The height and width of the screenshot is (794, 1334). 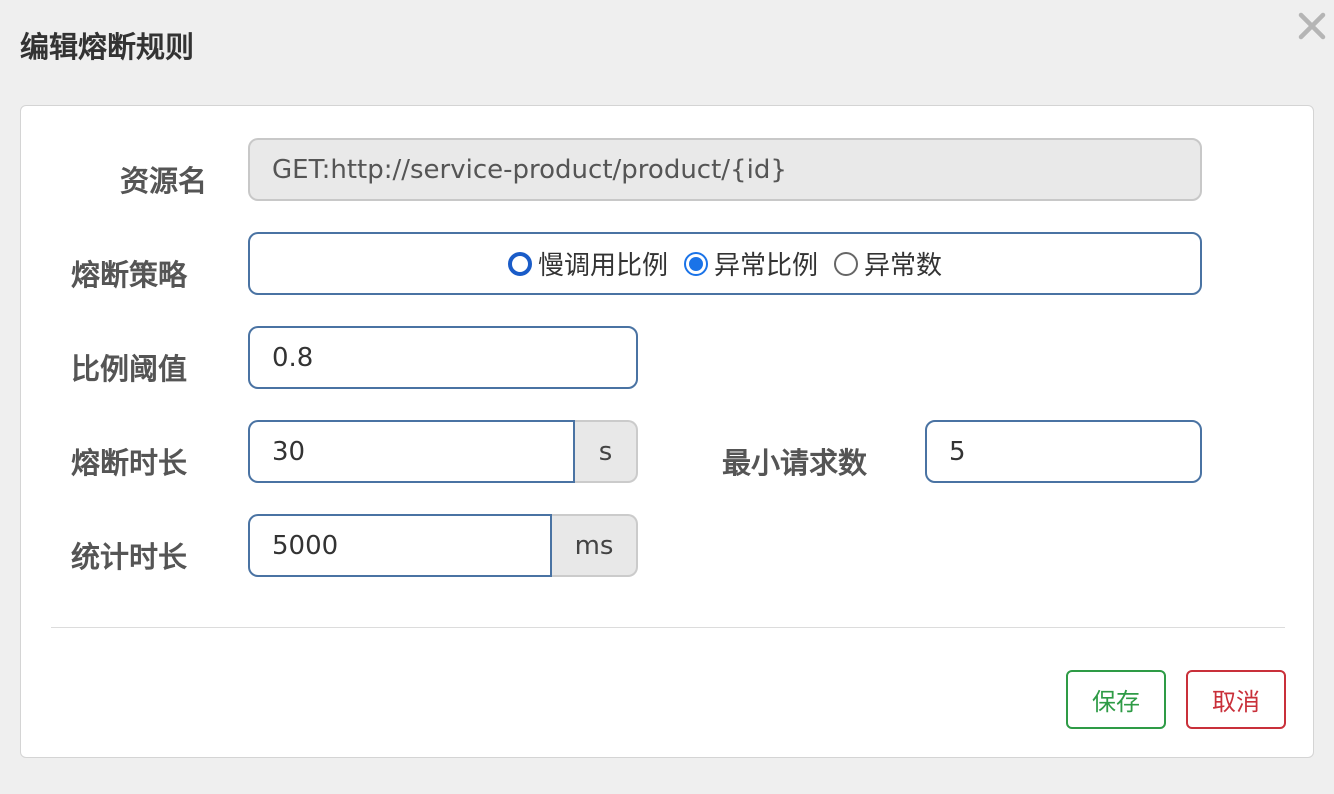 I want to click on strategy-option-label: 慢调用比例, so click(x=602, y=266).